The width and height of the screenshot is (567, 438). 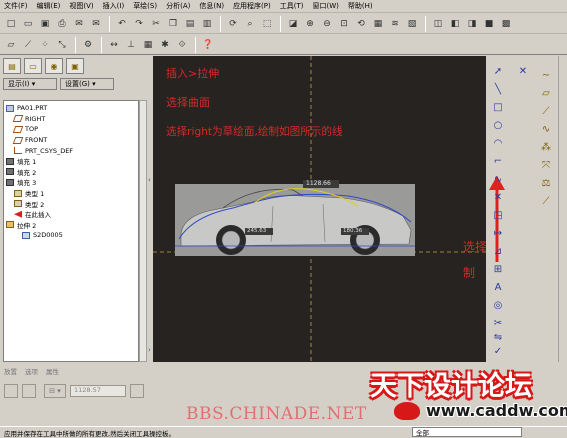 What do you see at coordinates (156, 24) in the screenshot?
I see `cut-icon: ✂` at bounding box center [156, 24].